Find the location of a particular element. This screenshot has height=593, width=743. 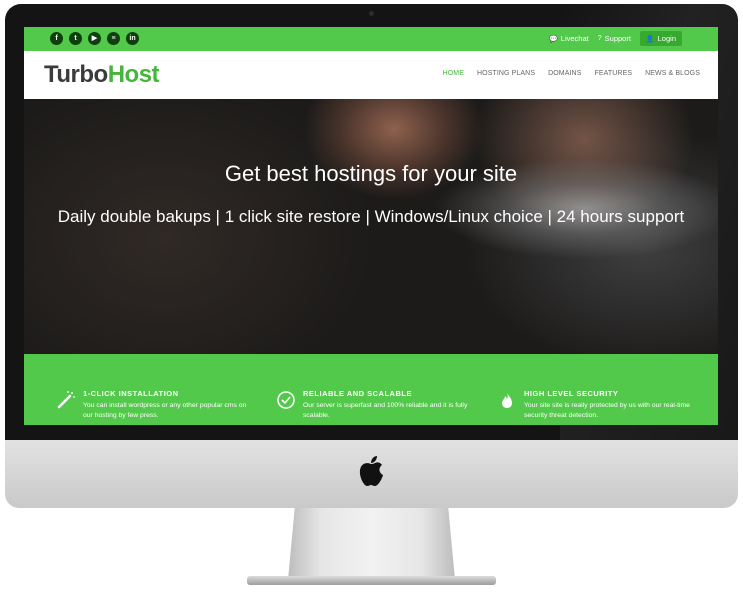

site-logo: TurboHost is located at coordinates (102, 75).